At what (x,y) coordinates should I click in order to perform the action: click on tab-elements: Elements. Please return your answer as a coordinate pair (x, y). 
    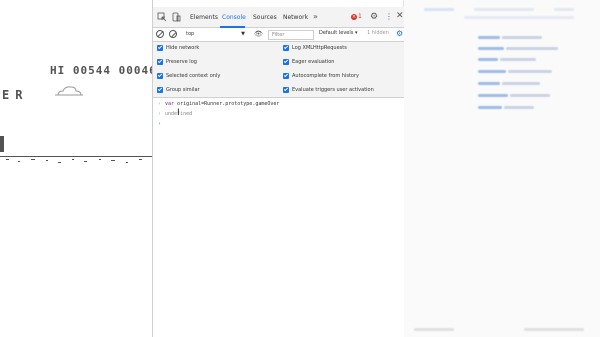
    Looking at the image, I should click on (204, 17).